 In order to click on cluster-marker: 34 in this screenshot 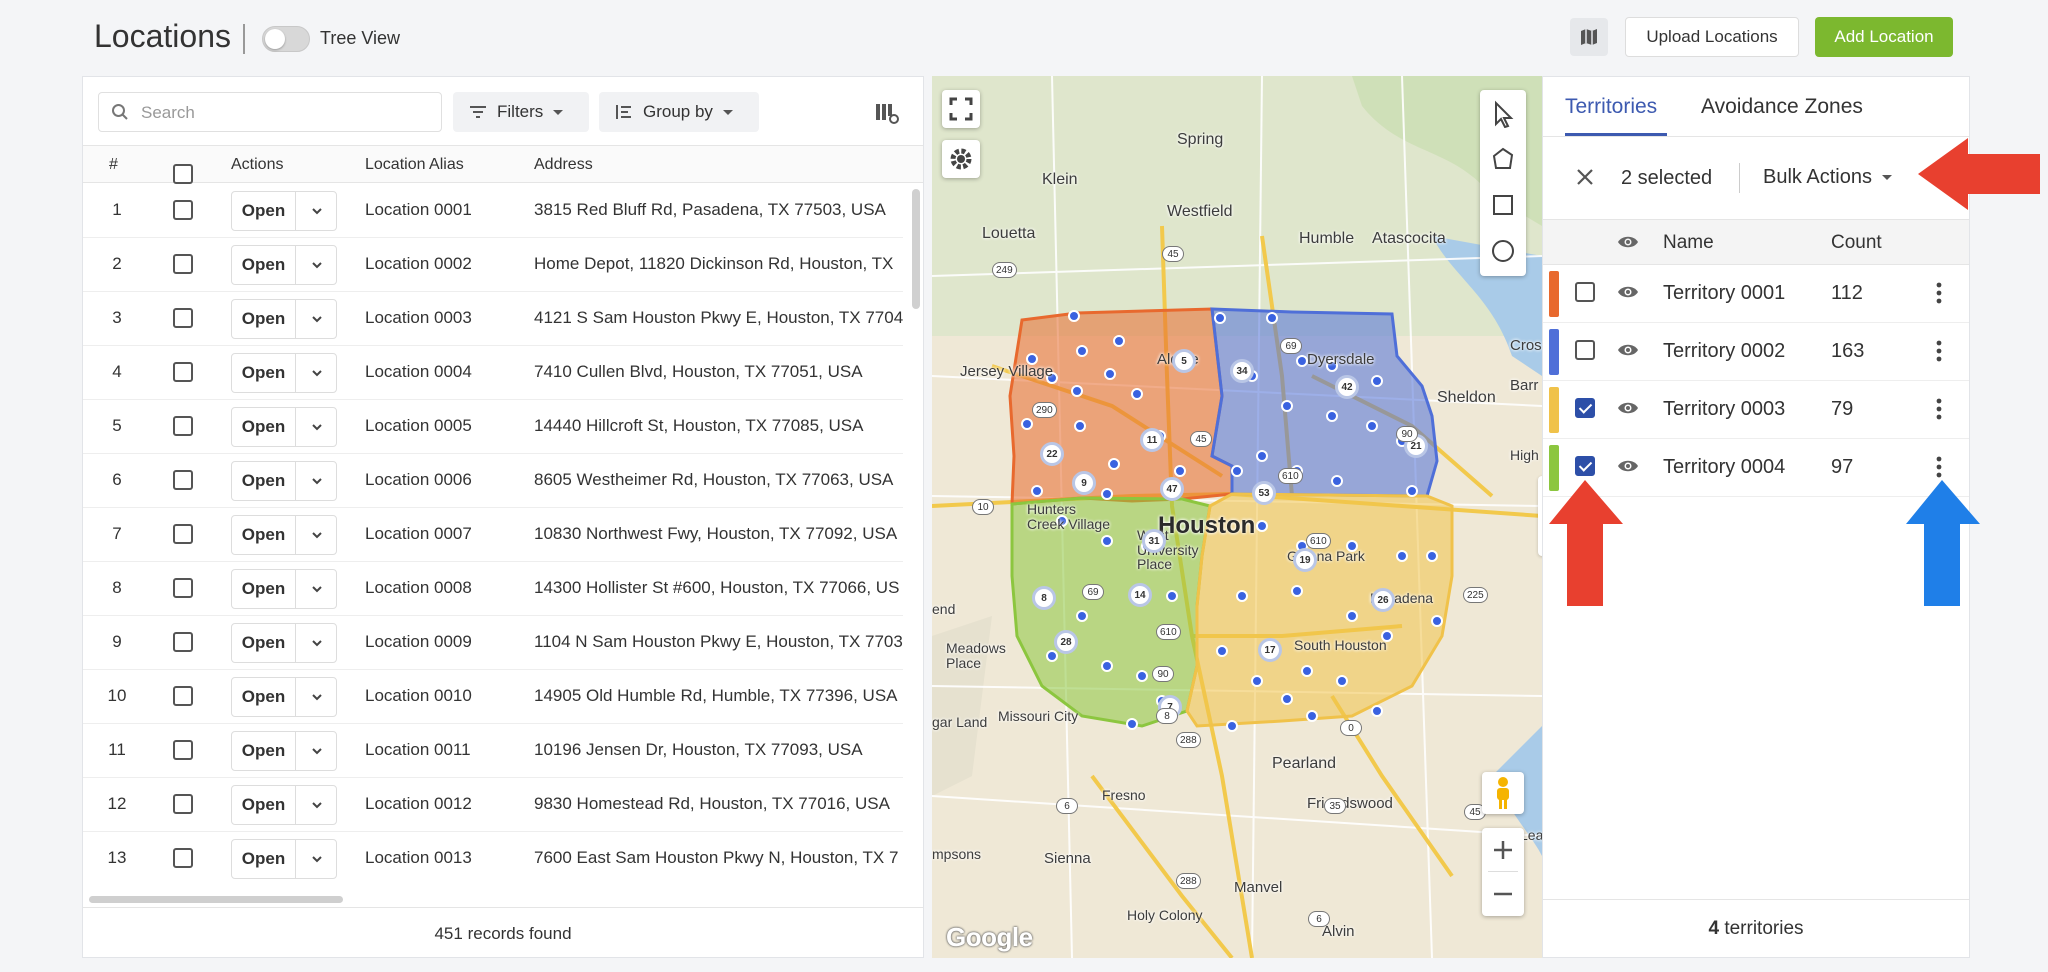, I will do `click(1242, 371)`.